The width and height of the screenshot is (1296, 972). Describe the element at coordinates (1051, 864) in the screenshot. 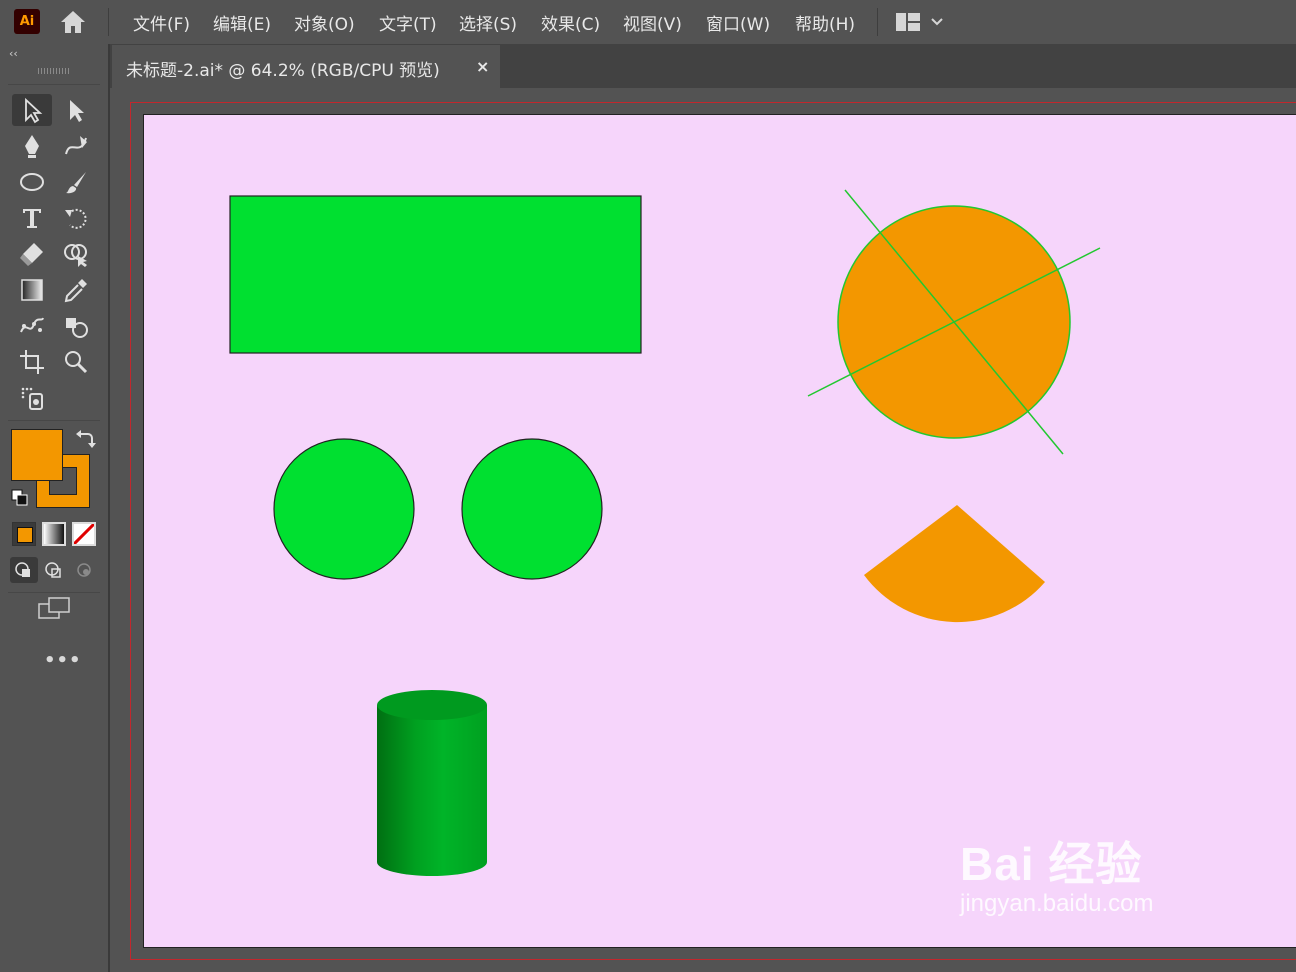

I see `watermark-brand: Bai 经验` at that location.